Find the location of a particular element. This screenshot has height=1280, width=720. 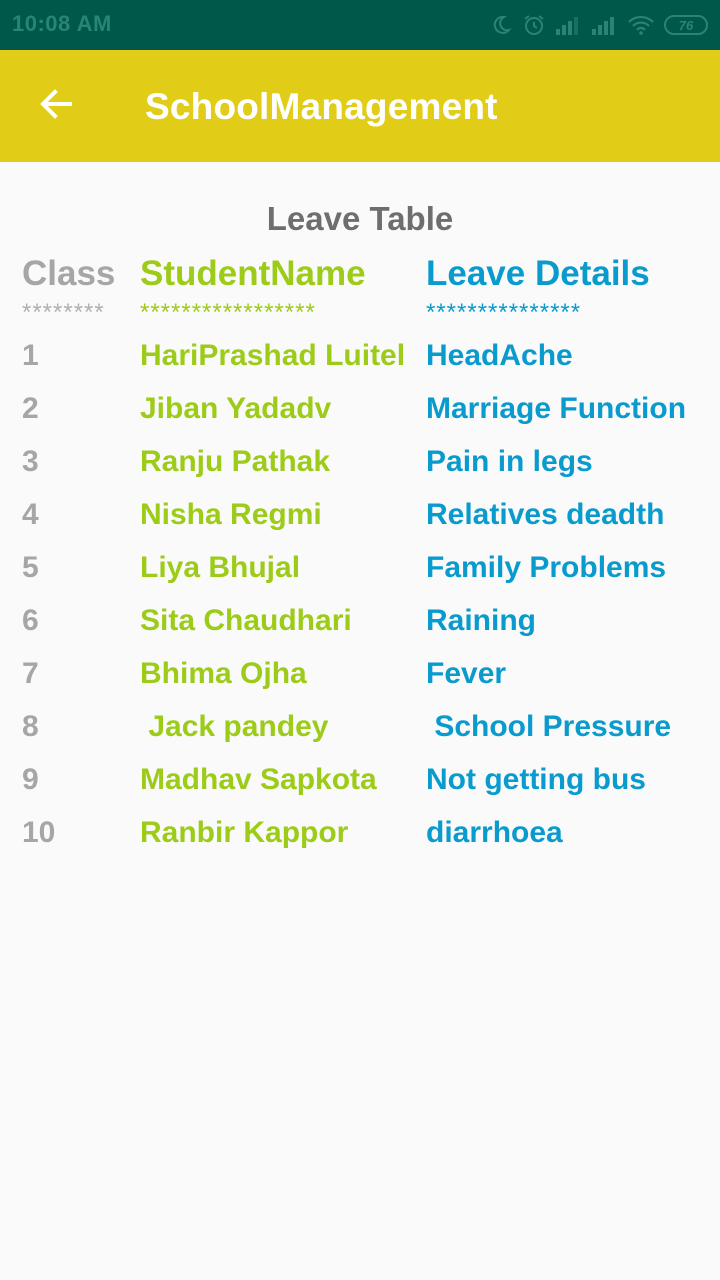

leave-details-cell: School Pressure is located at coordinates (549, 726).